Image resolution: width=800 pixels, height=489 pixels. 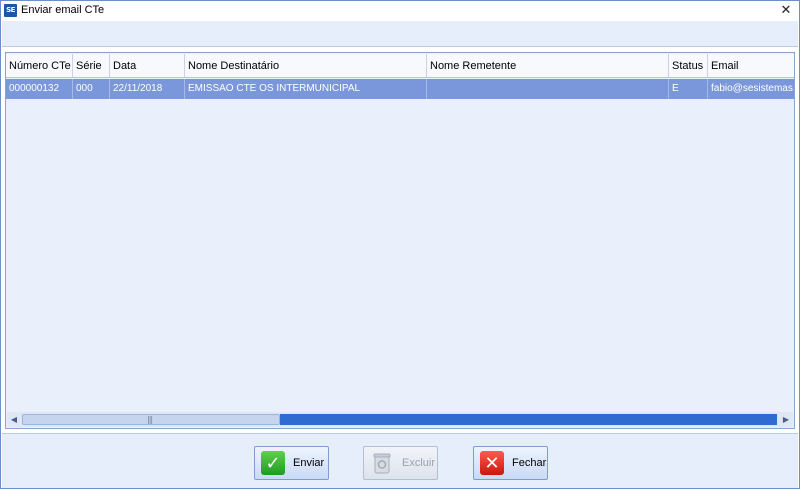 What do you see at coordinates (63, 10) in the screenshot?
I see `window-title: Enviar email CTe` at bounding box center [63, 10].